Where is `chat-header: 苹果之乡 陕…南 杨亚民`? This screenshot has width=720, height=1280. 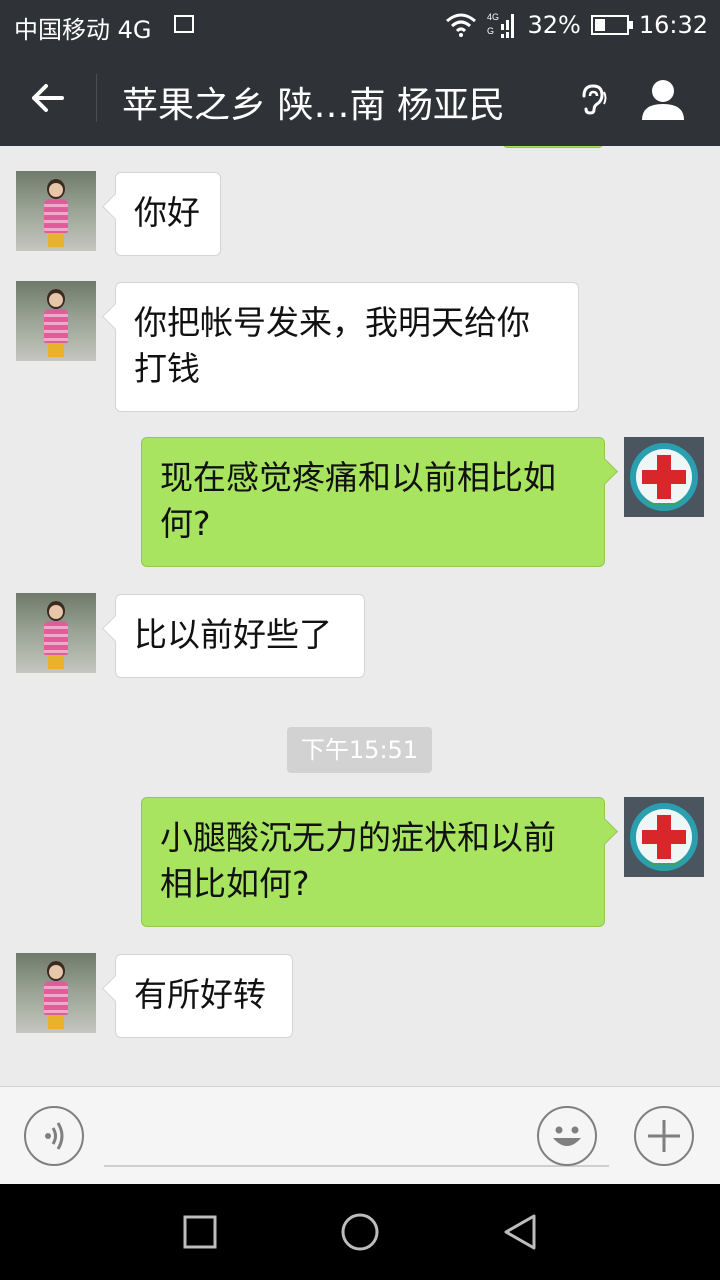
chat-header: 苹果之乡 陕…南 杨亚民 is located at coordinates (360, 98).